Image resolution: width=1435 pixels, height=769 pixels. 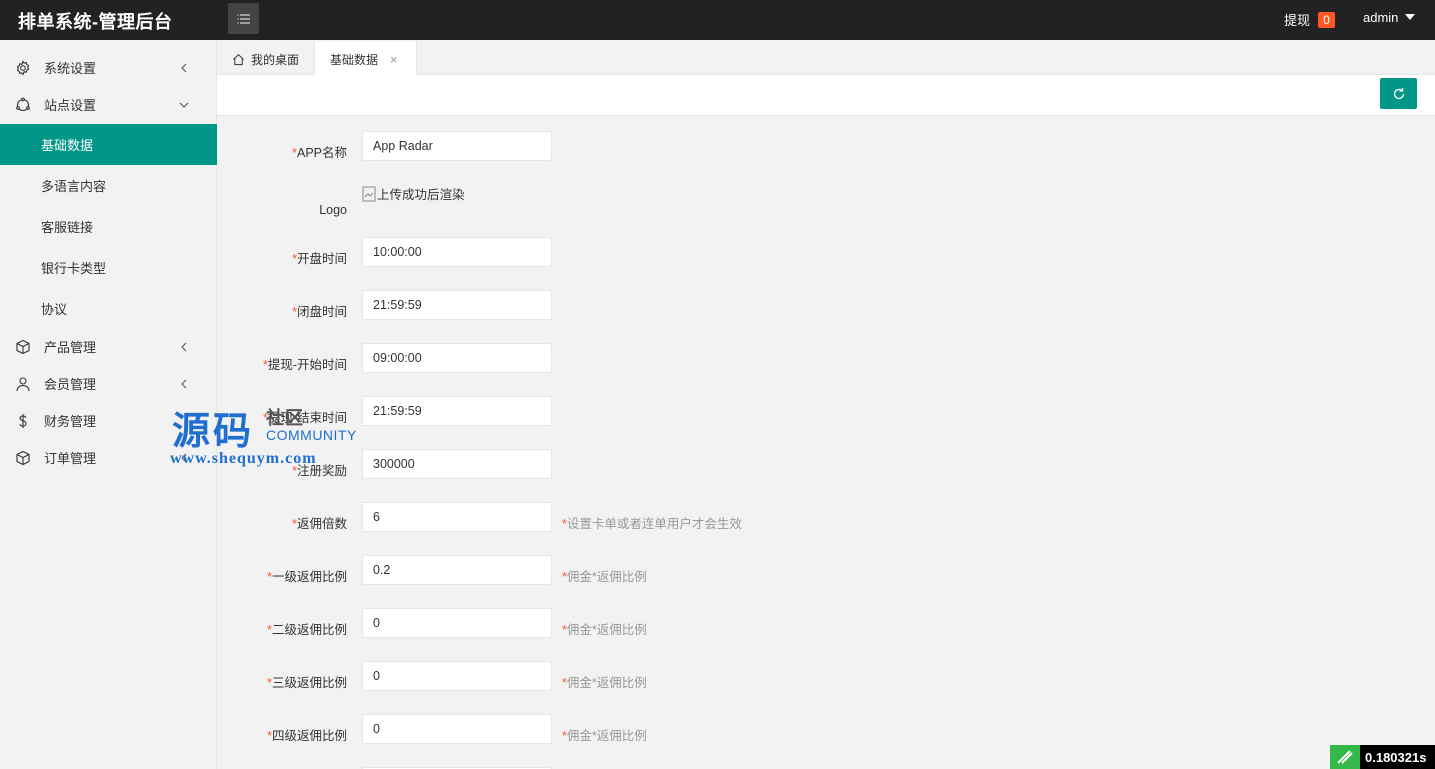 I want to click on user-menu: admin, so click(x=1389, y=17).